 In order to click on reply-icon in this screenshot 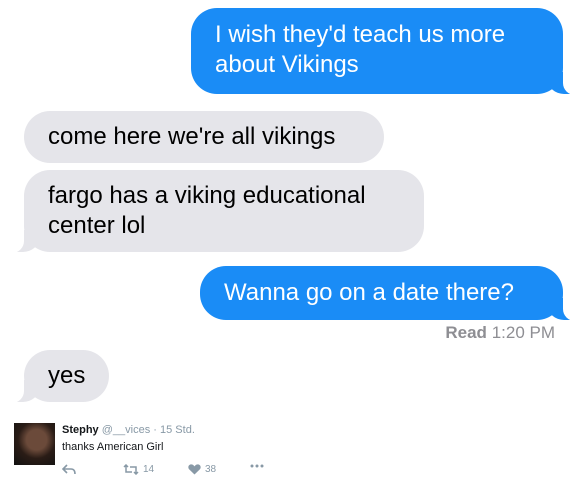, I will do `click(69, 469)`.